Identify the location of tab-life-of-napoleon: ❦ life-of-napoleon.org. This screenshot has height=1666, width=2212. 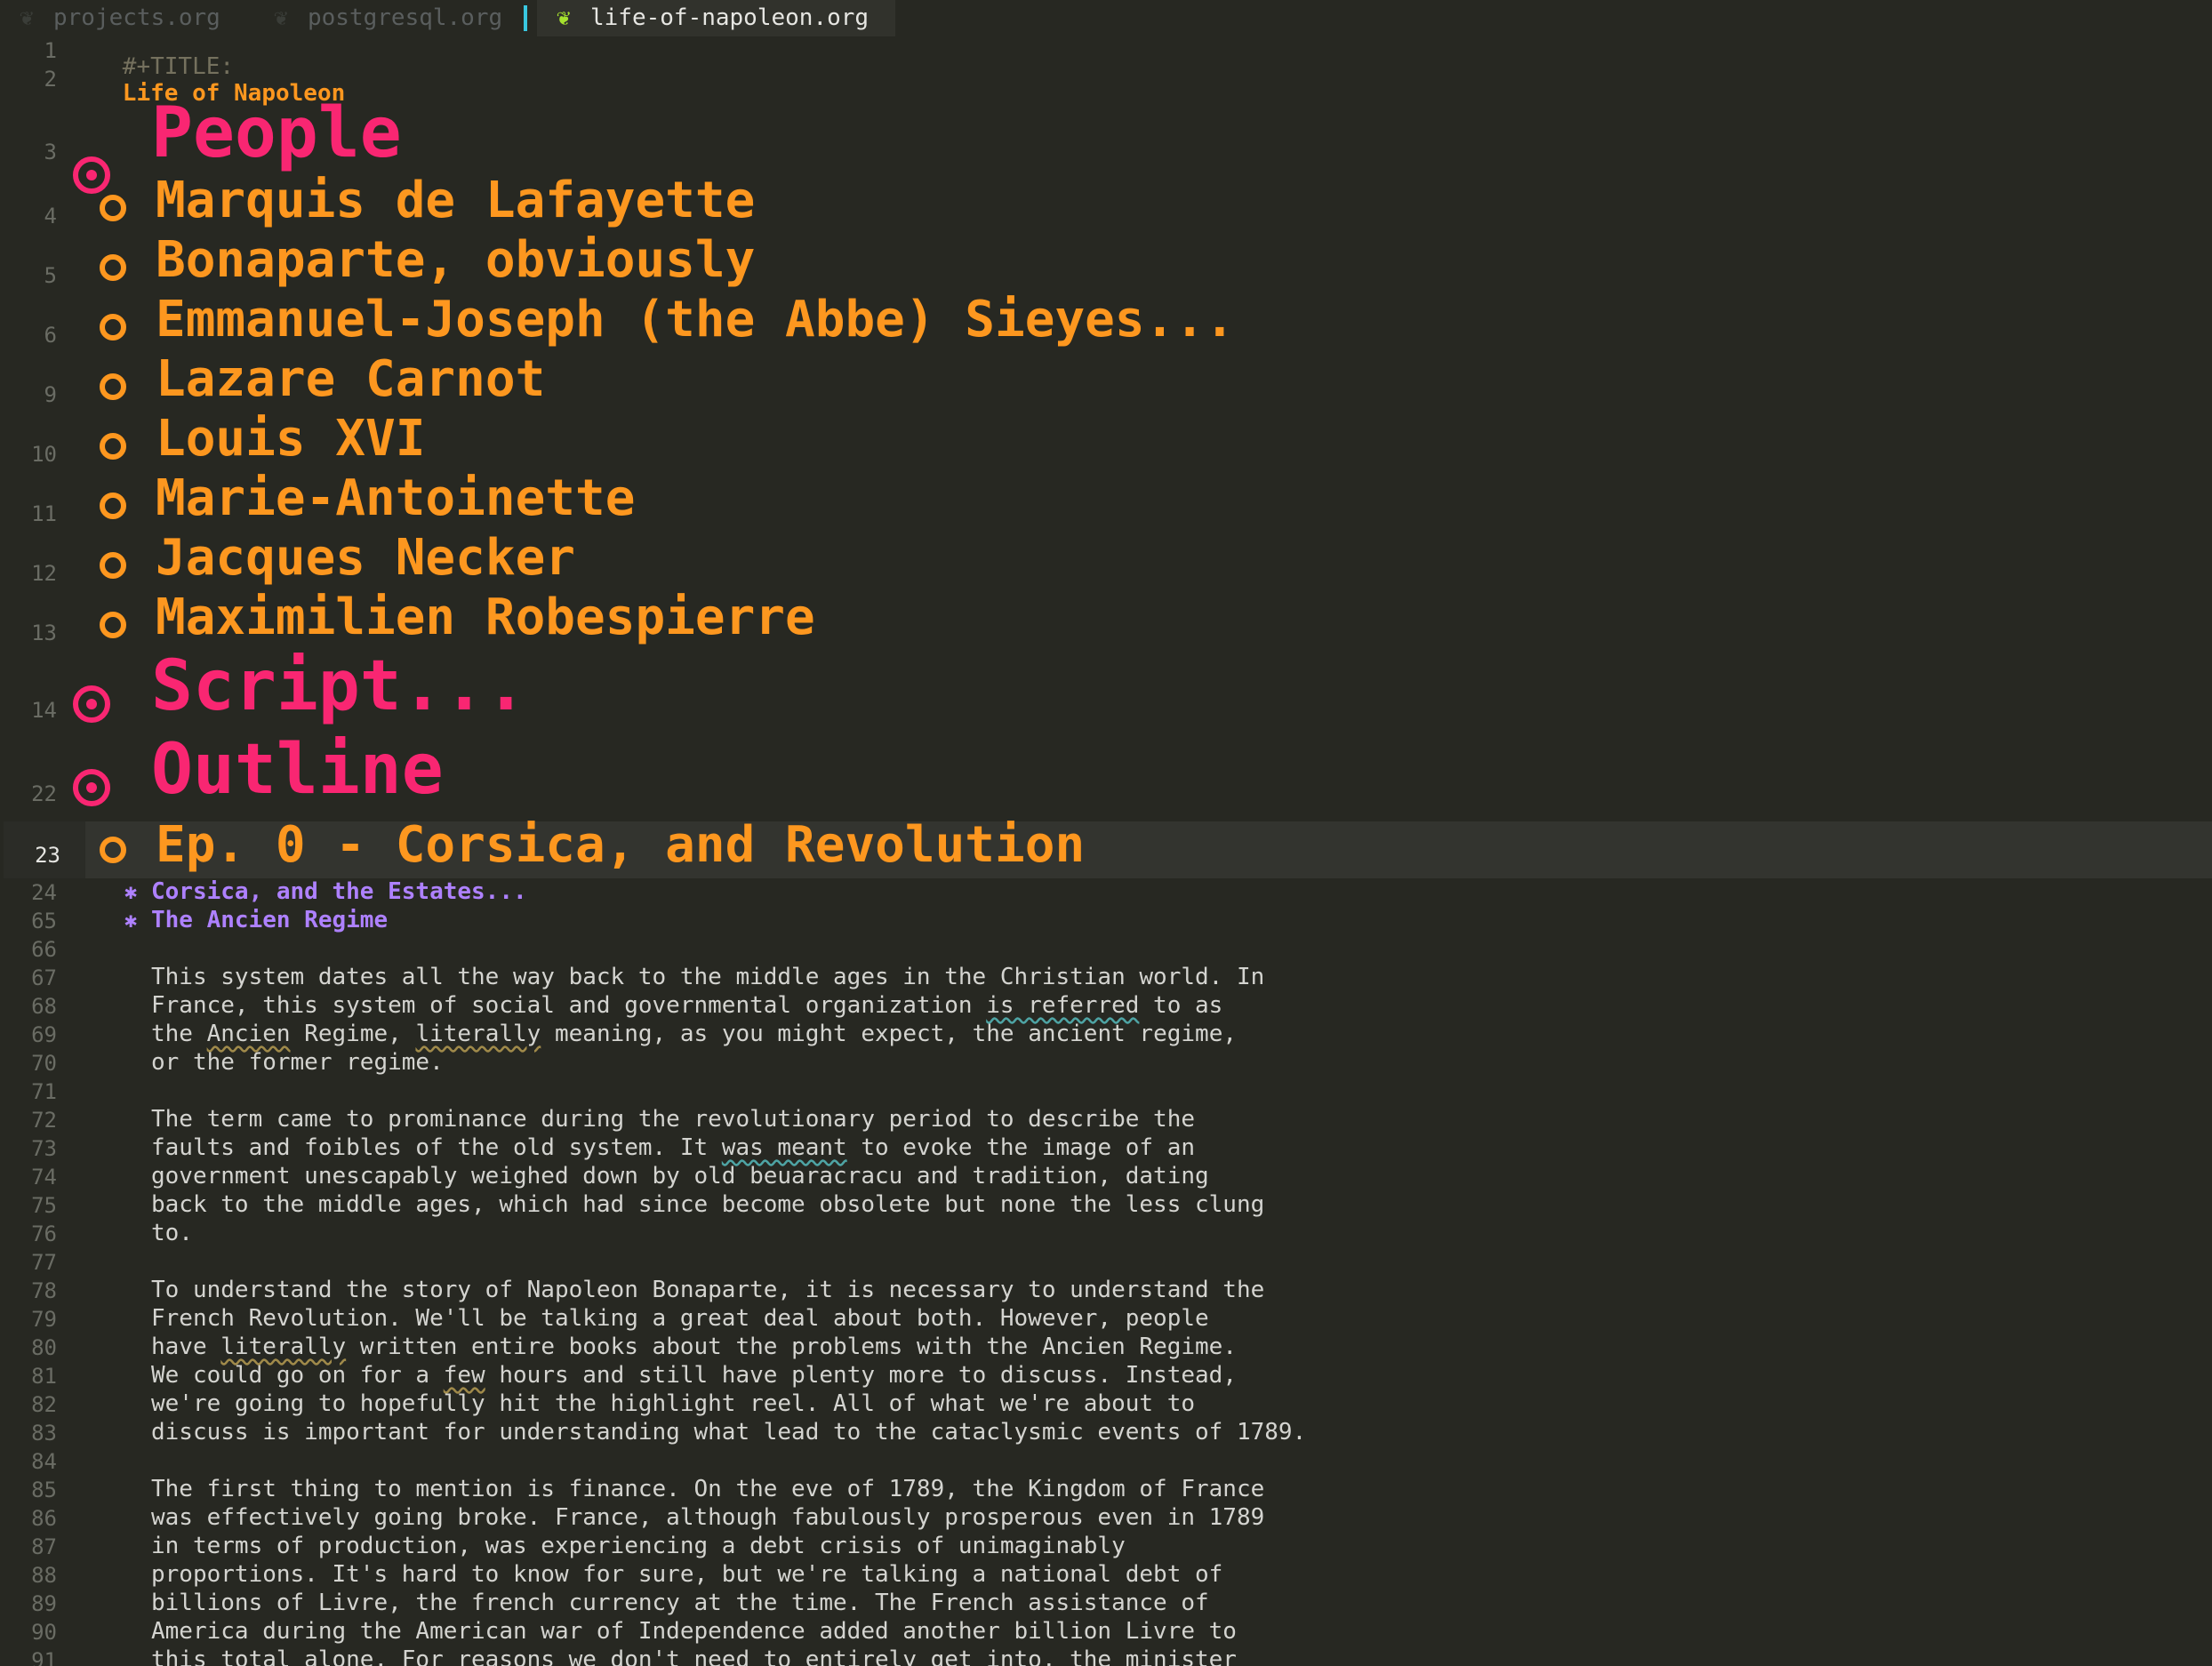
(716, 18).